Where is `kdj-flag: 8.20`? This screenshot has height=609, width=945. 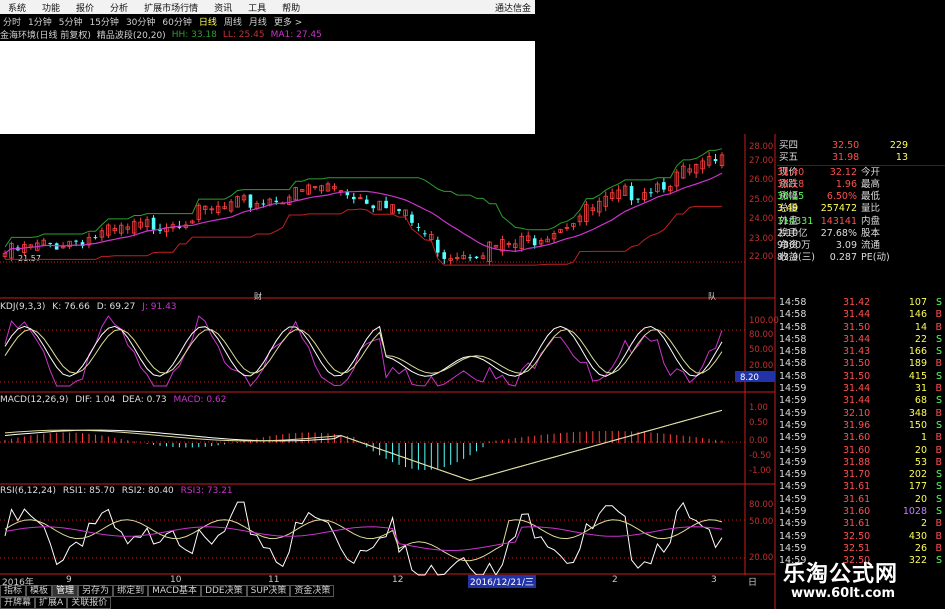
kdj-flag: 8.20 is located at coordinates (749, 378).